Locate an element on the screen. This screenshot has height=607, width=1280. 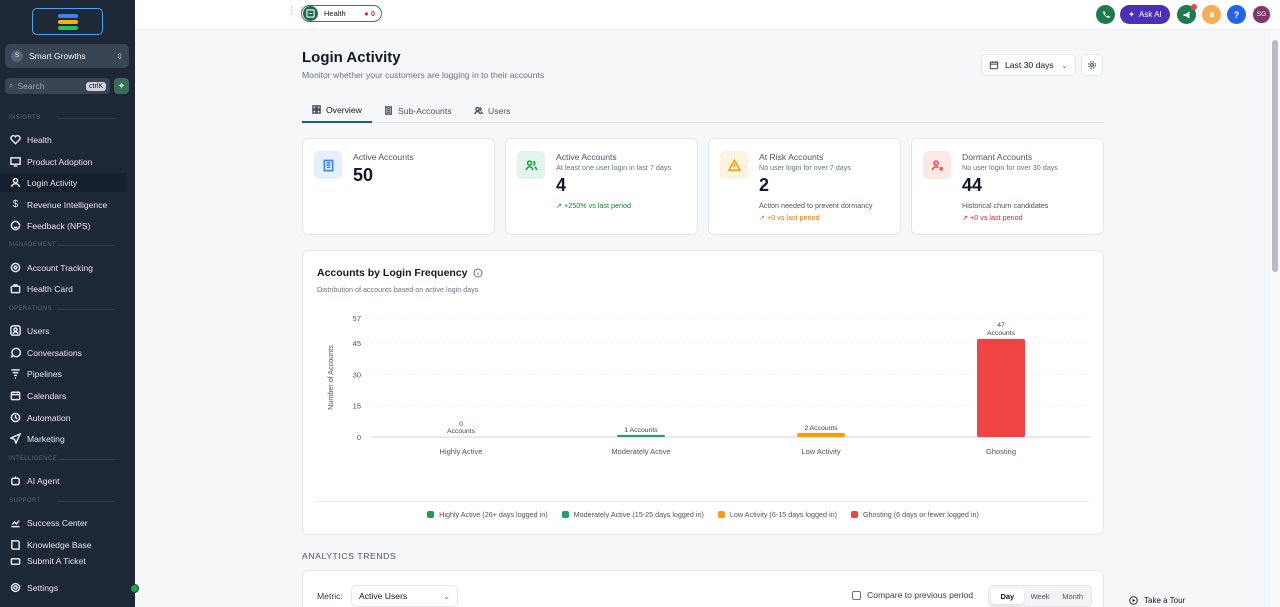
sidebar-item-label: Submit A Ticket is located at coordinates (56, 561).